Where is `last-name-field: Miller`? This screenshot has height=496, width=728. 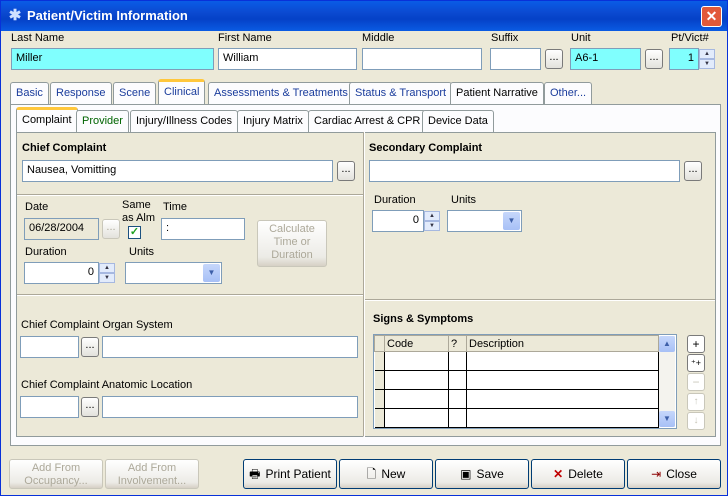 last-name-field: Miller is located at coordinates (112, 59).